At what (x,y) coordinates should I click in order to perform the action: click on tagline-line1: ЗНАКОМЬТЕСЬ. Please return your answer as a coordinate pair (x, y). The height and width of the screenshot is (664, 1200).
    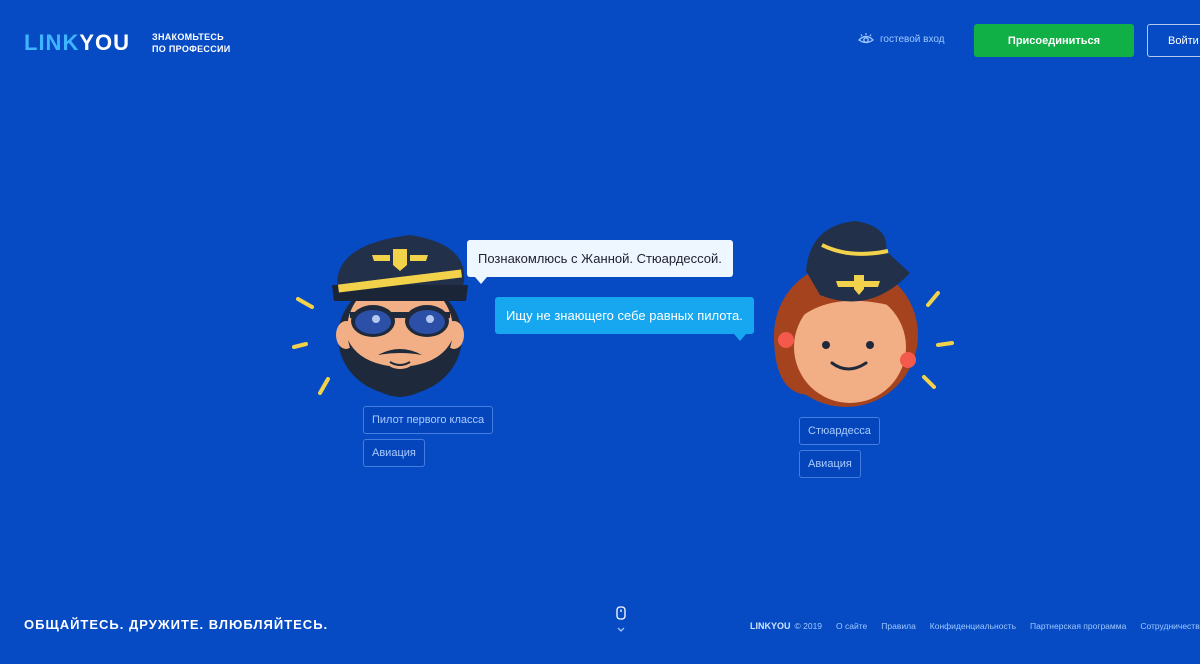
    Looking at the image, I should click on (188, 37).